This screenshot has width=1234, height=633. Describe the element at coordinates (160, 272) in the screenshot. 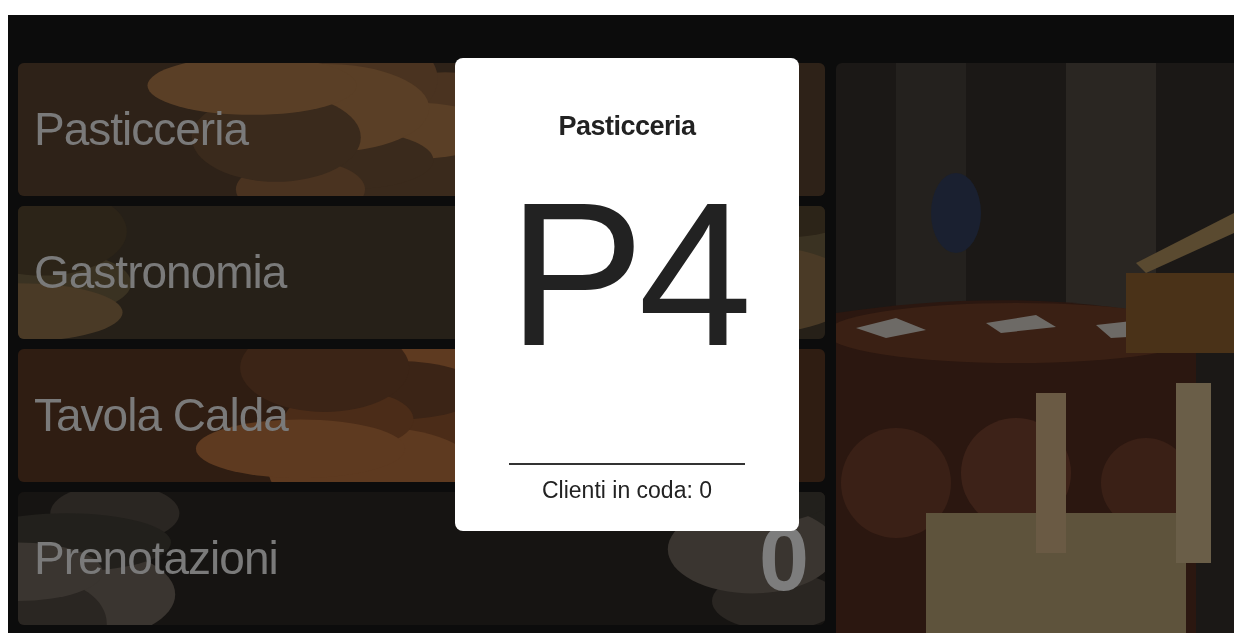

I see `category-label: Gastronomia` at that location.